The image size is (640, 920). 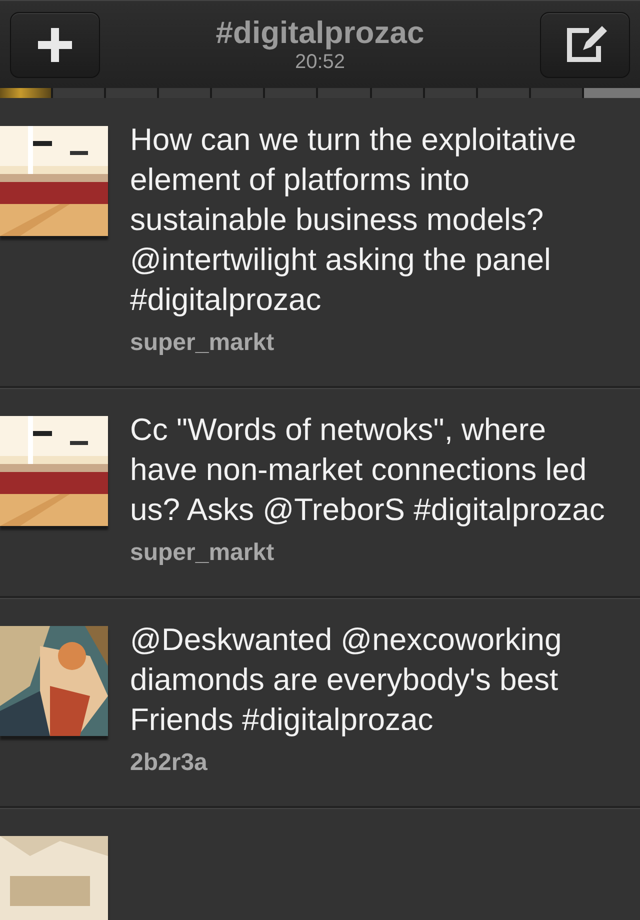 What do you see at coordinates (368, 470) in the screenshot?
I see `tweet-text: Cc "Words of netwoks", where have non-market connections led us? Asks @TreborS #digitalprozac` at bounding box center [368, 470].